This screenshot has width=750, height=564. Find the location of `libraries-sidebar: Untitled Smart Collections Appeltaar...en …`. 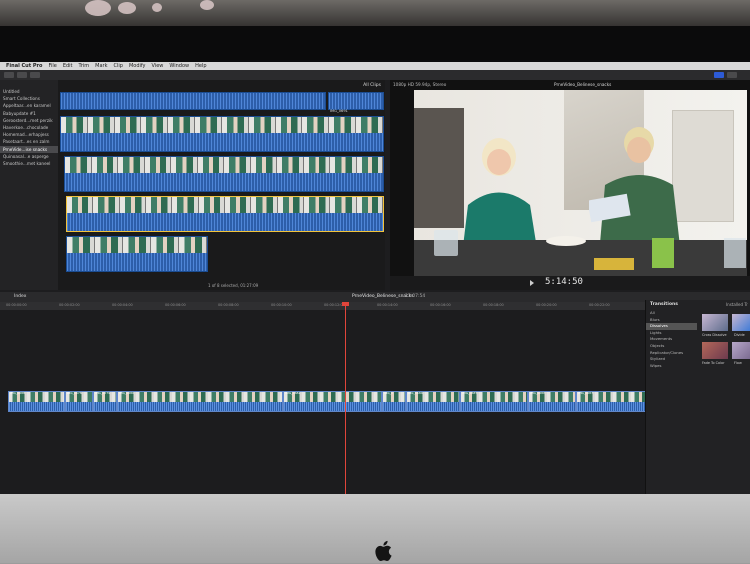

libraries-sidebar: Untitled Smart Collections Appeltaar...en … is located at coordinates (29, 185).